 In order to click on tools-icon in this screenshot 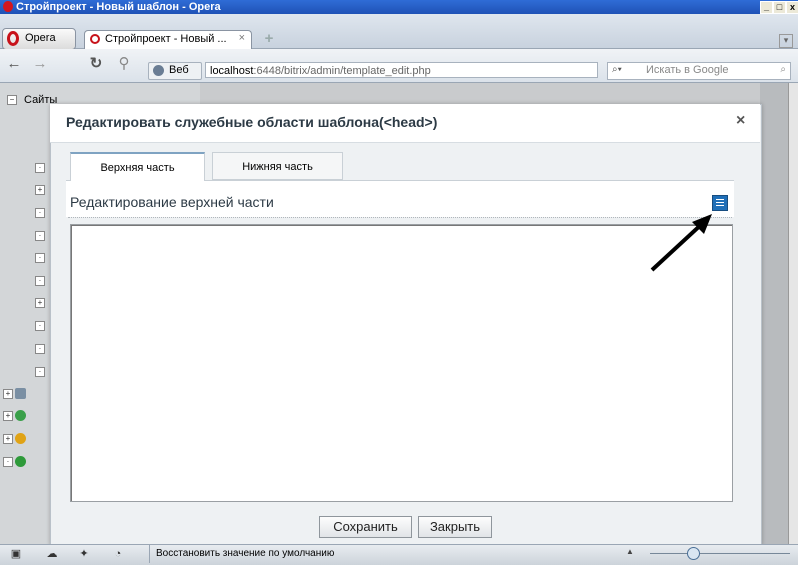, I will do `click(20, 393)`.